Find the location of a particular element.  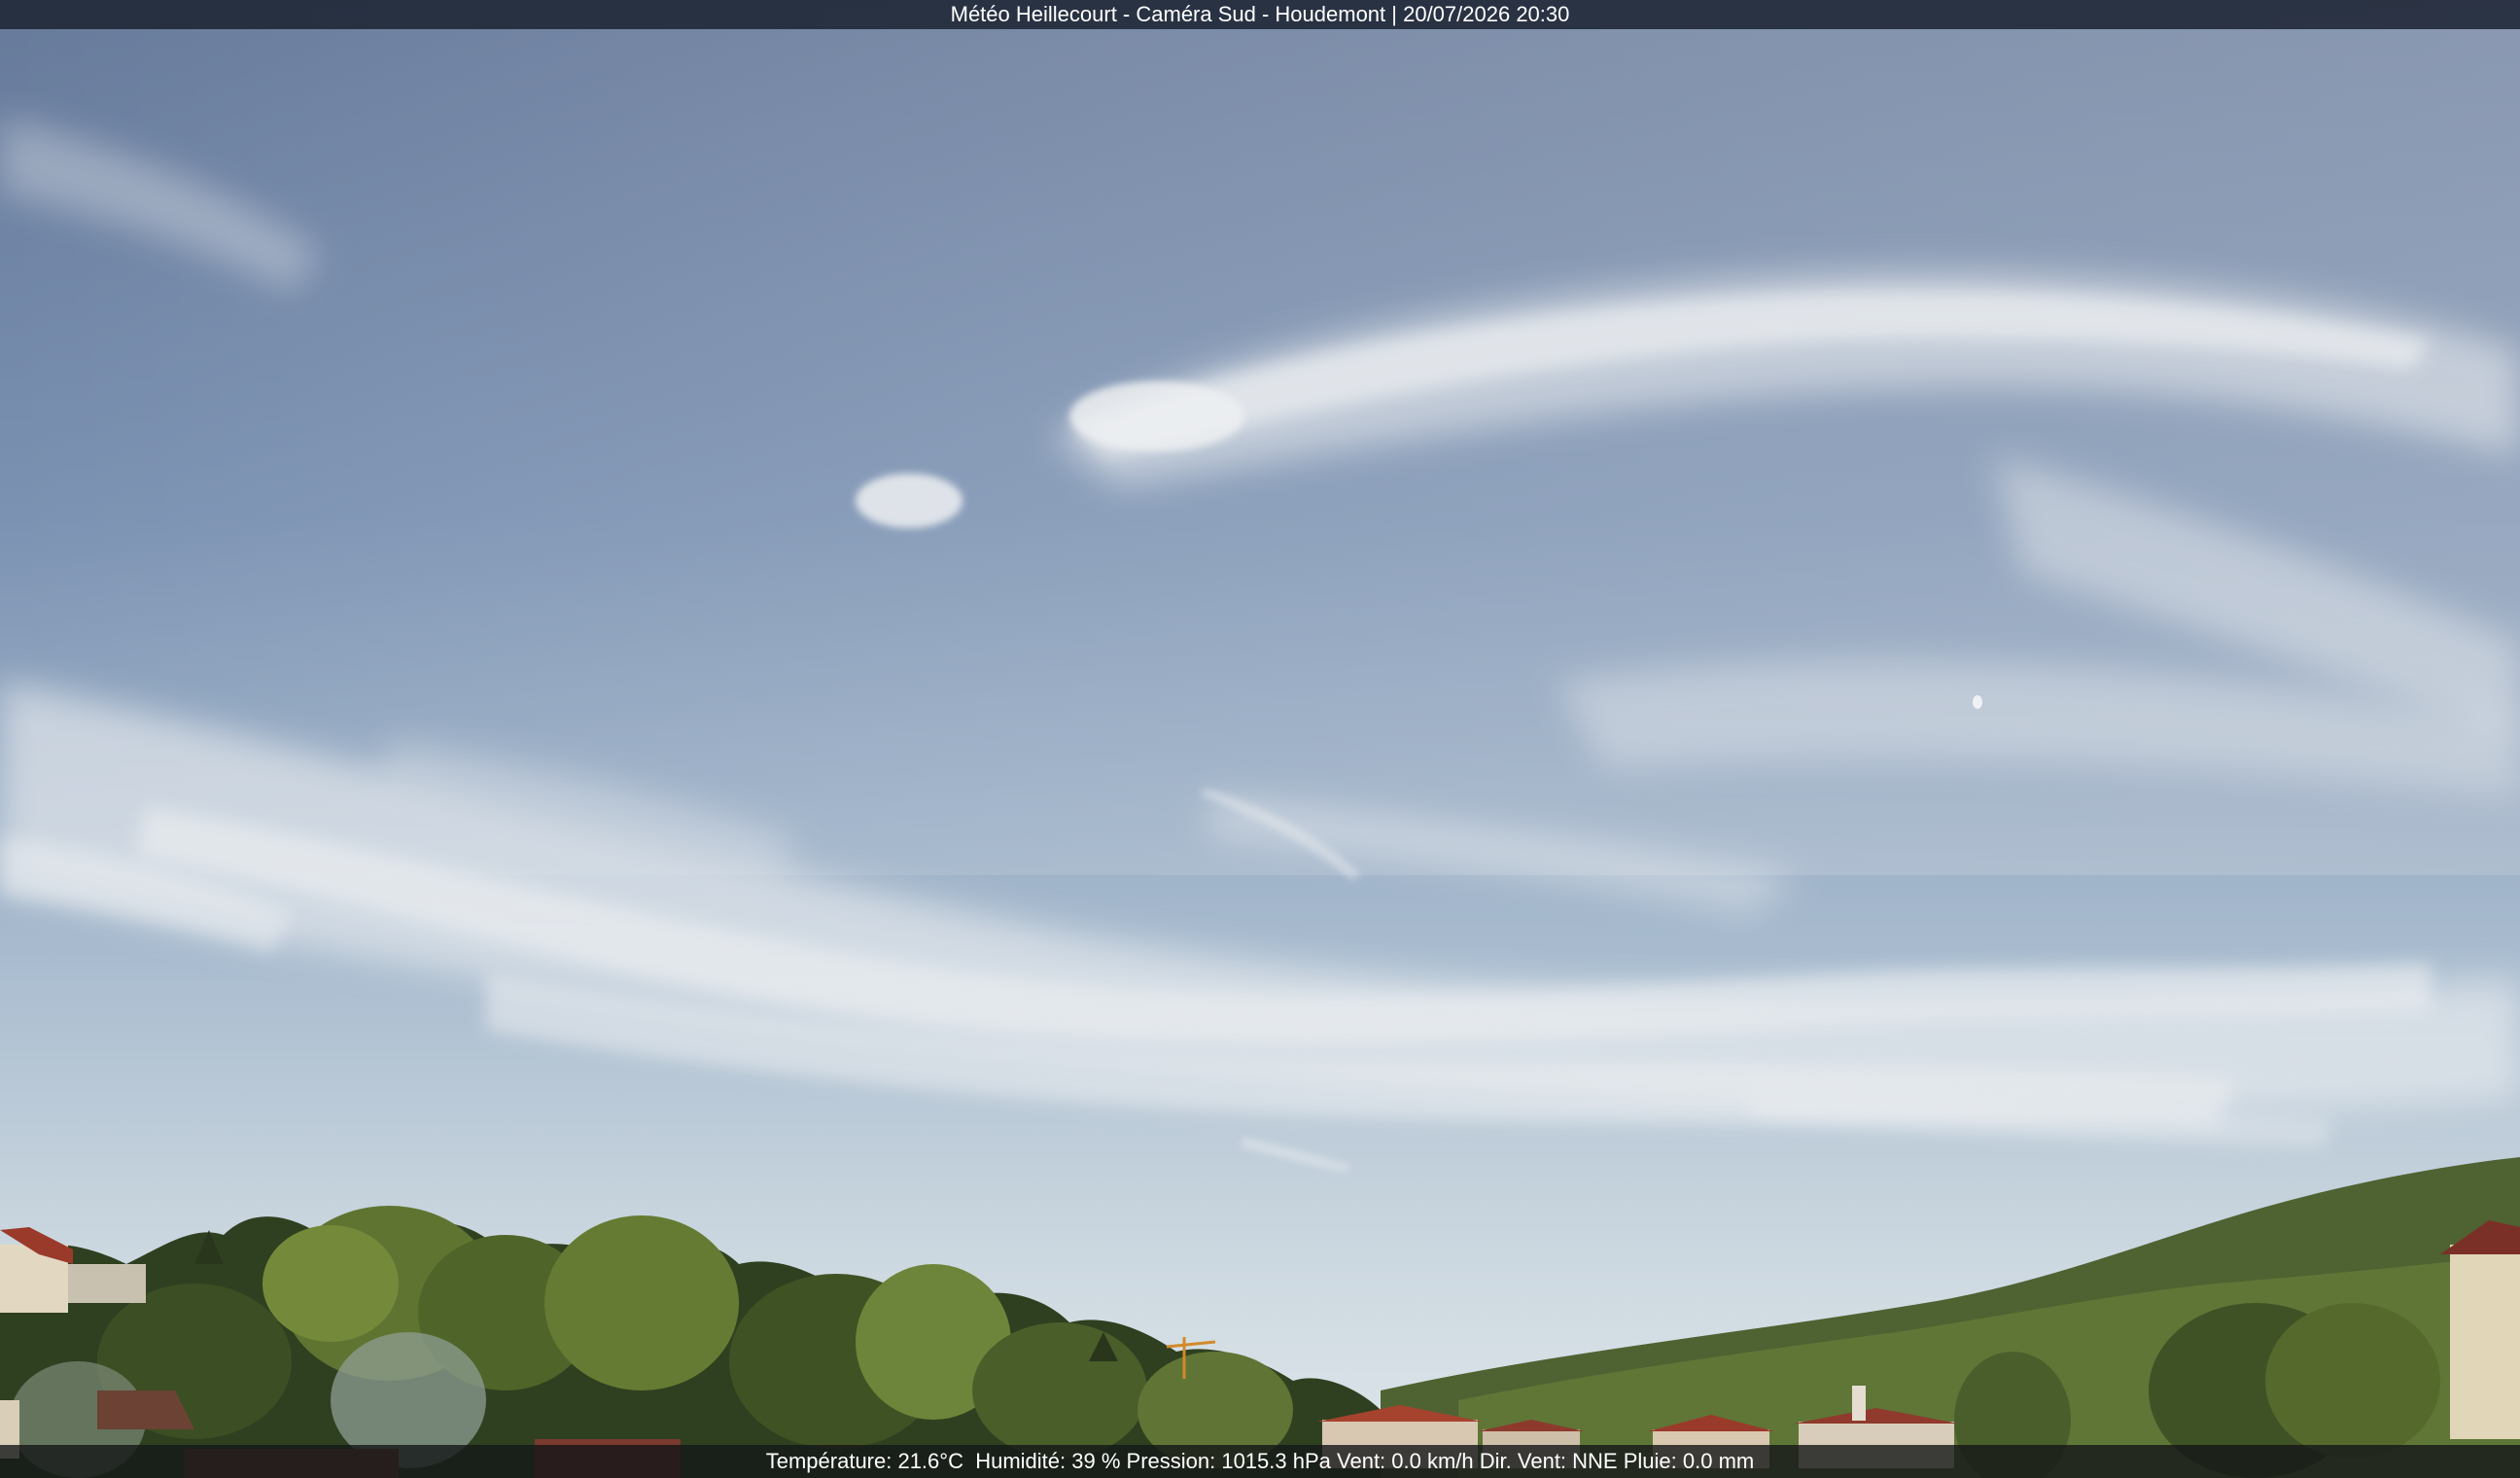

moon is located at coordinates (1977, 702).